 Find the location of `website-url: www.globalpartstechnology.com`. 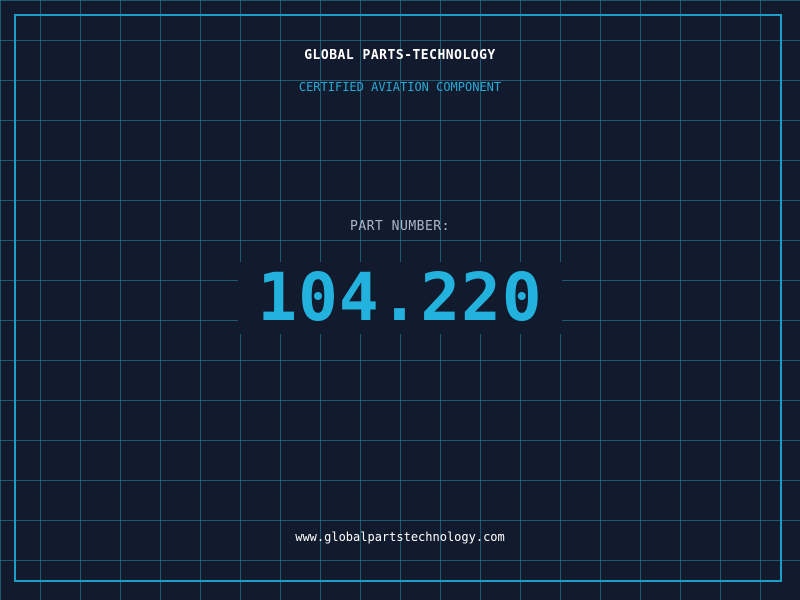

website-url: www.globalpartstechnology.com is located at coordinates (400, 537).